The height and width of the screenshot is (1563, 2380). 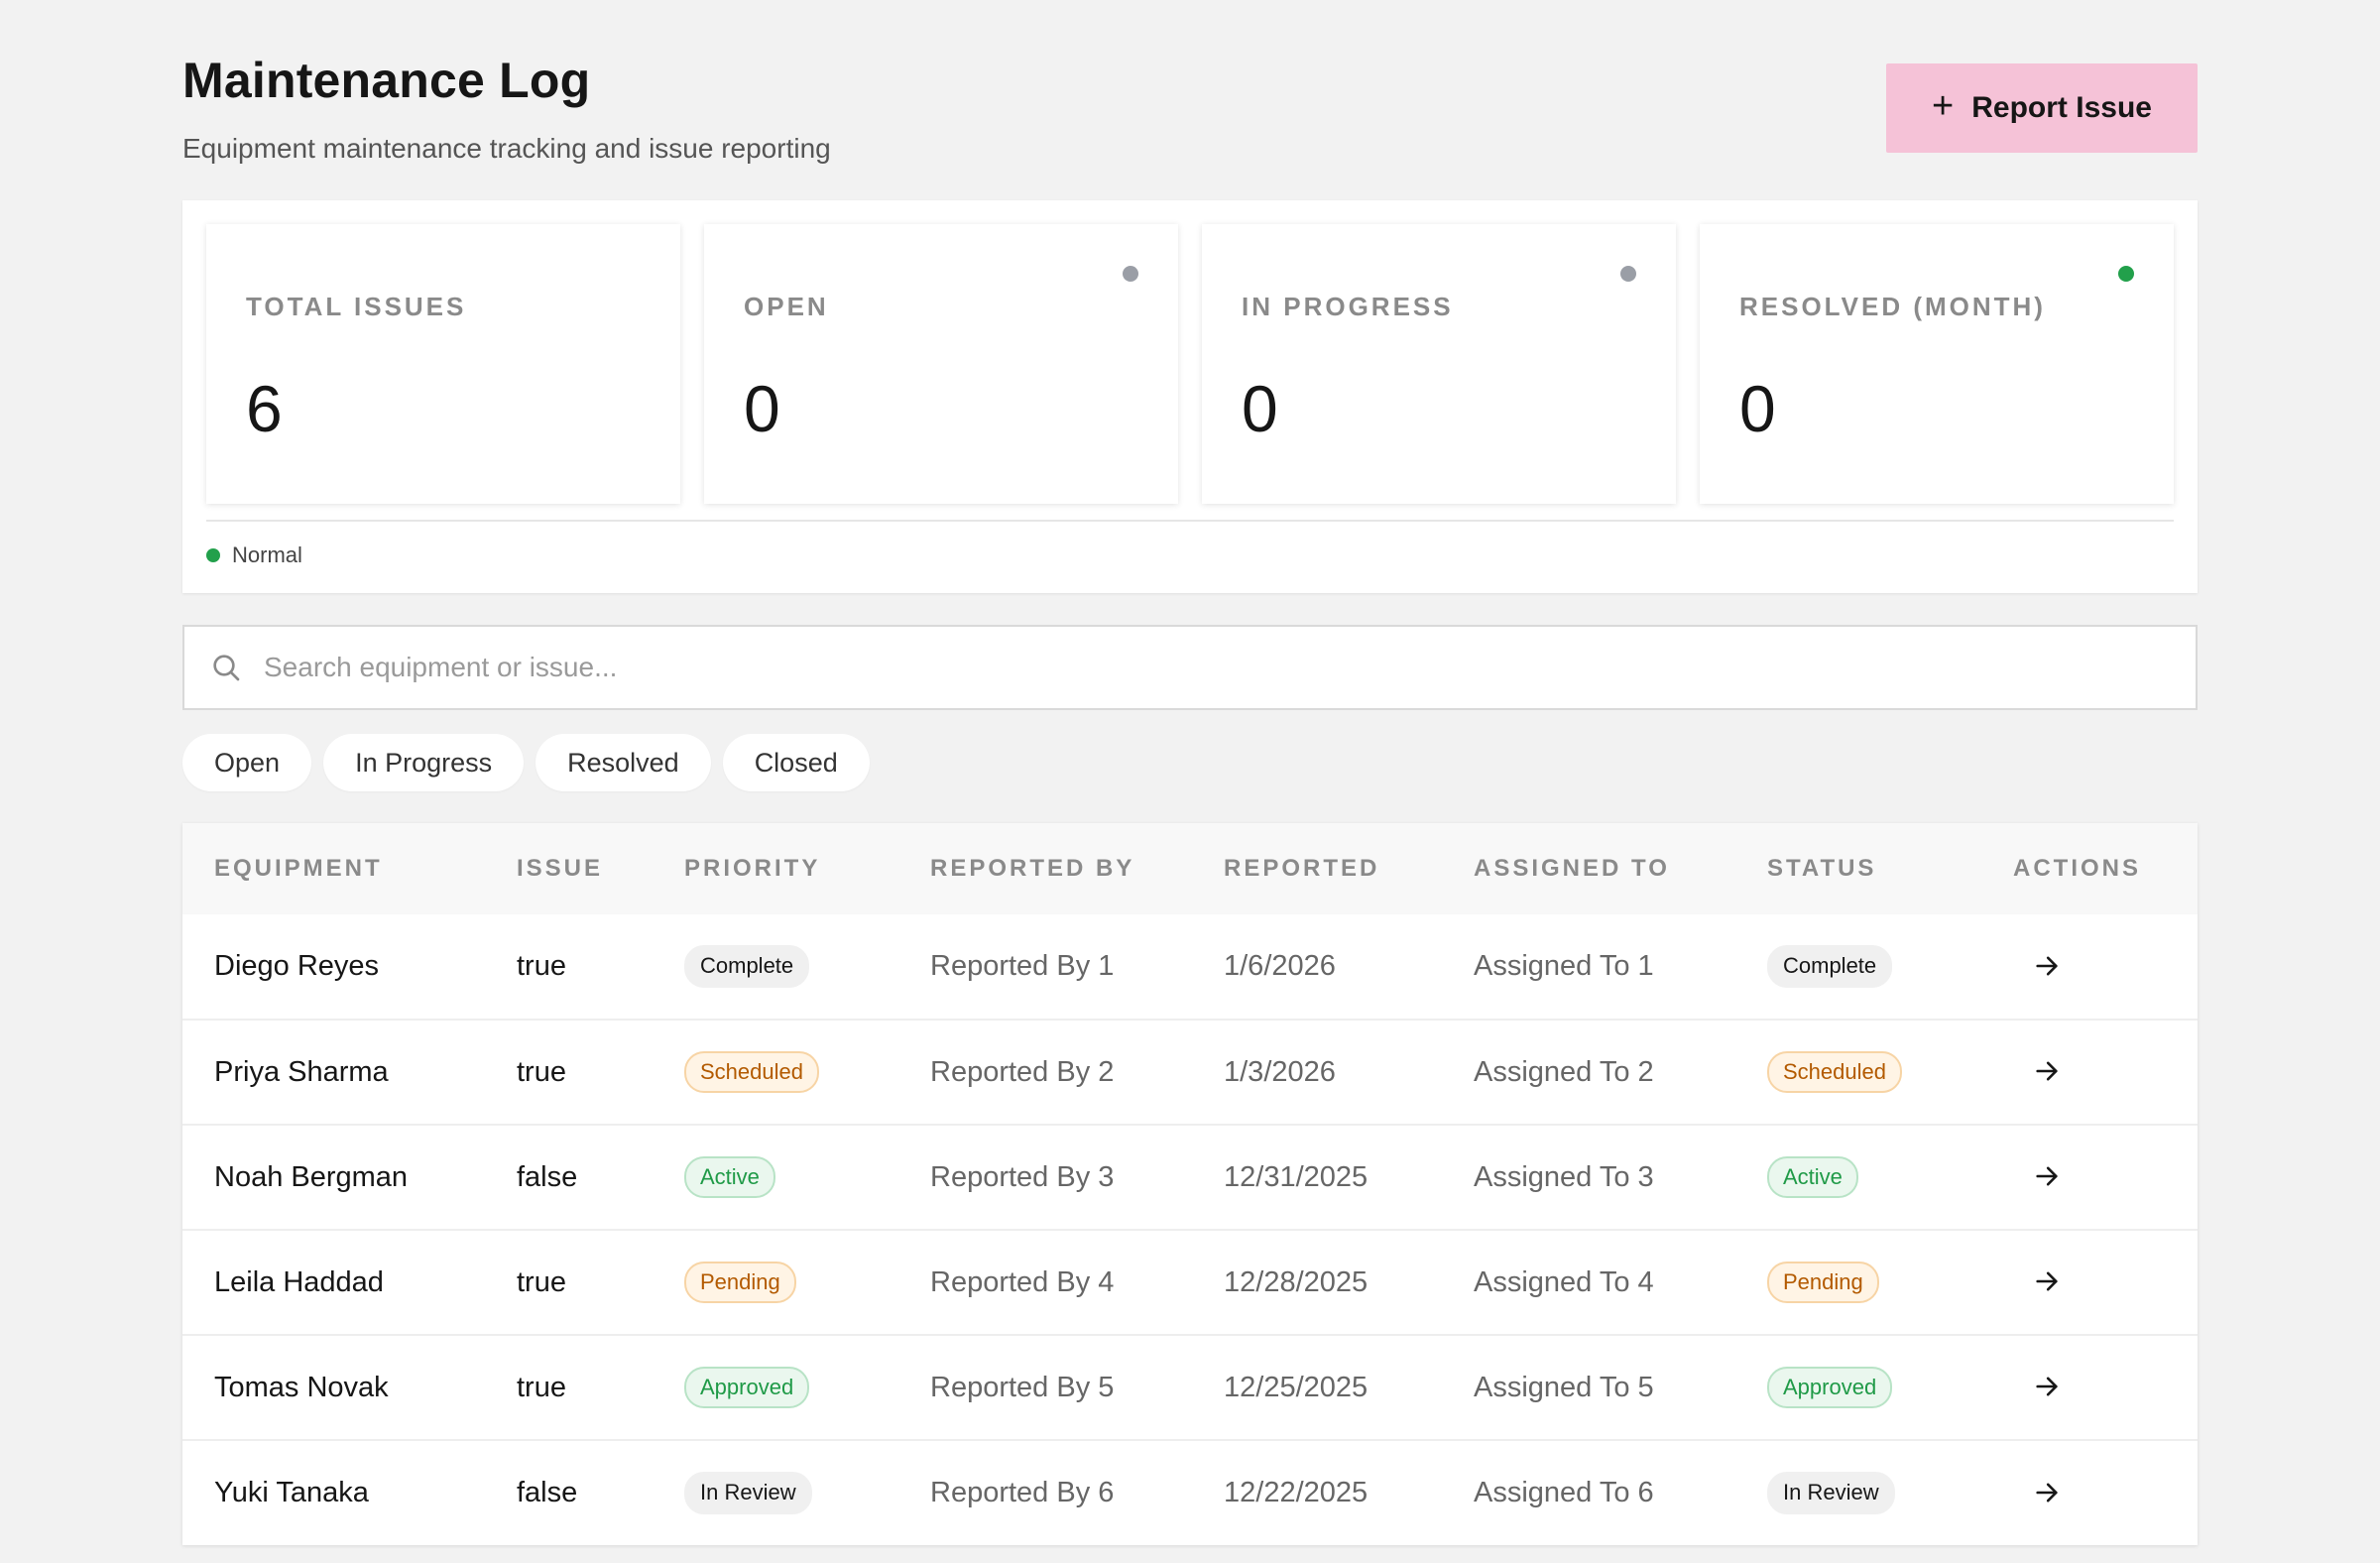 I want to click on filter-chip-open: Open, so click(x=247, y=762).